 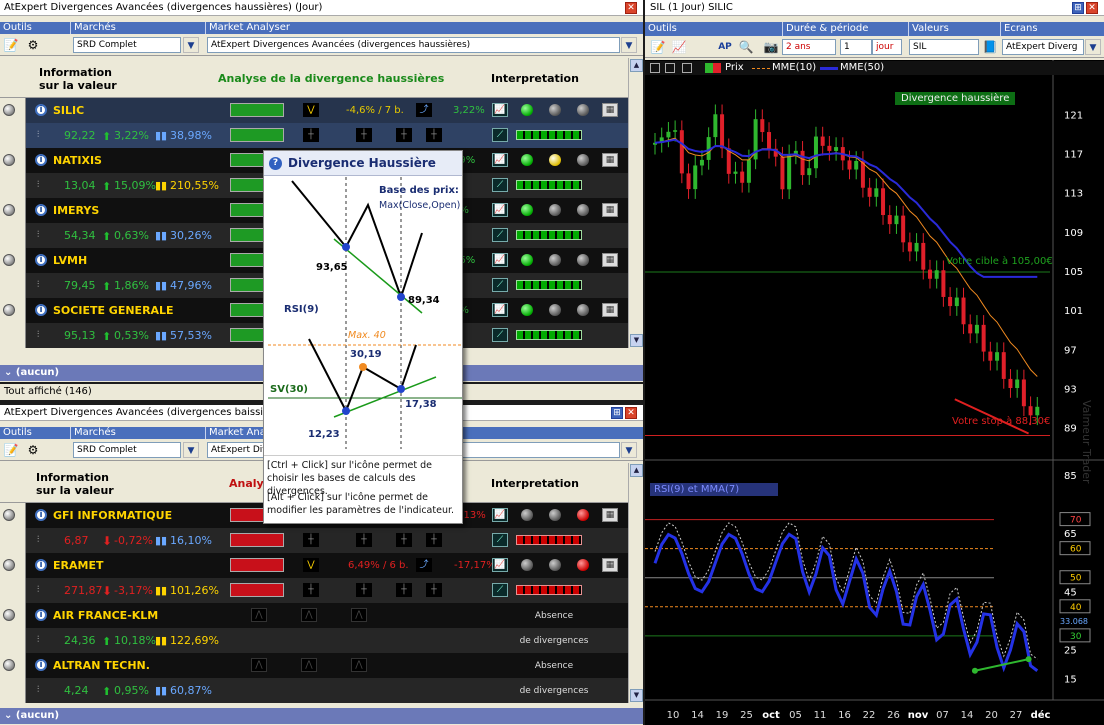 What do you see at coordinates (635, 583) in the screenshot?
I see `bottom-scrollbar: ▲ ▼` at bounding box center [635, 583].